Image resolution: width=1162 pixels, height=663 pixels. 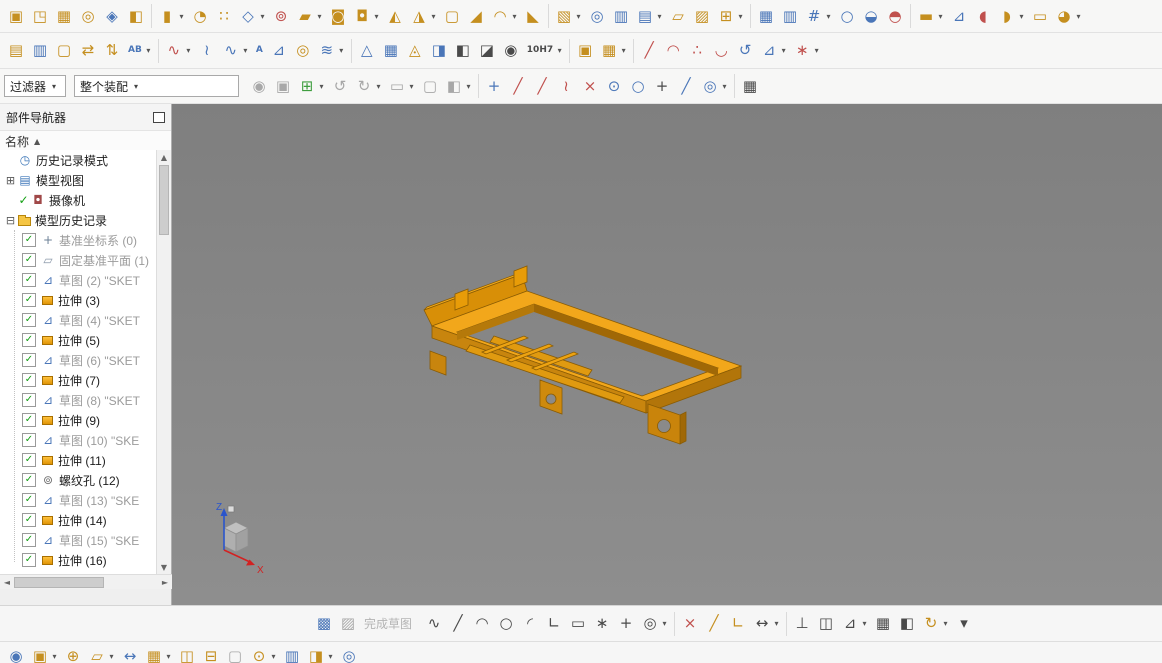 I want to click on curve-icon: ≀, so click(x=207, y=51).